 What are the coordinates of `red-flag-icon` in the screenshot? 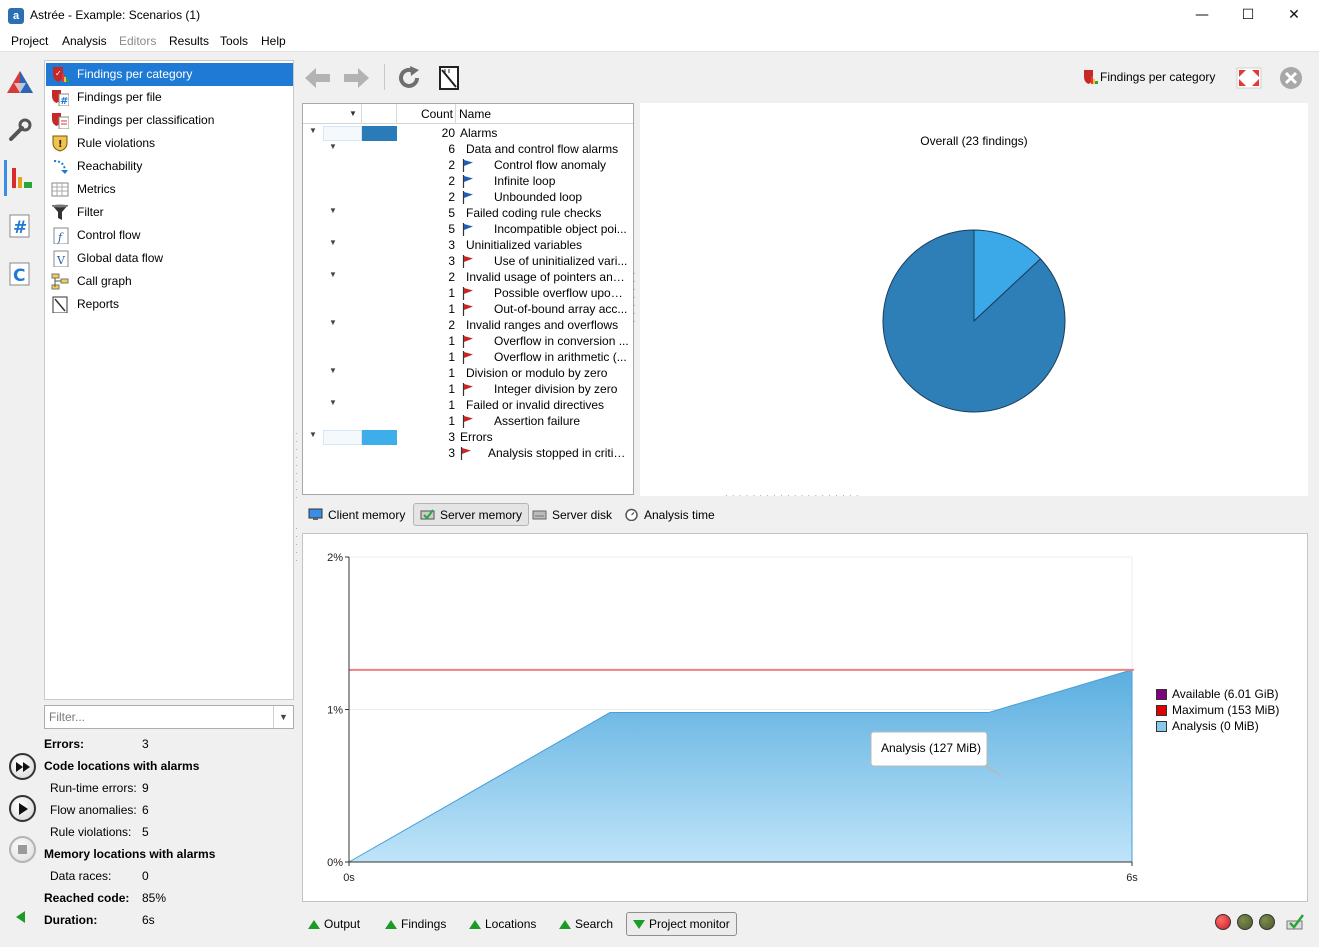 It's located at (466, 453).